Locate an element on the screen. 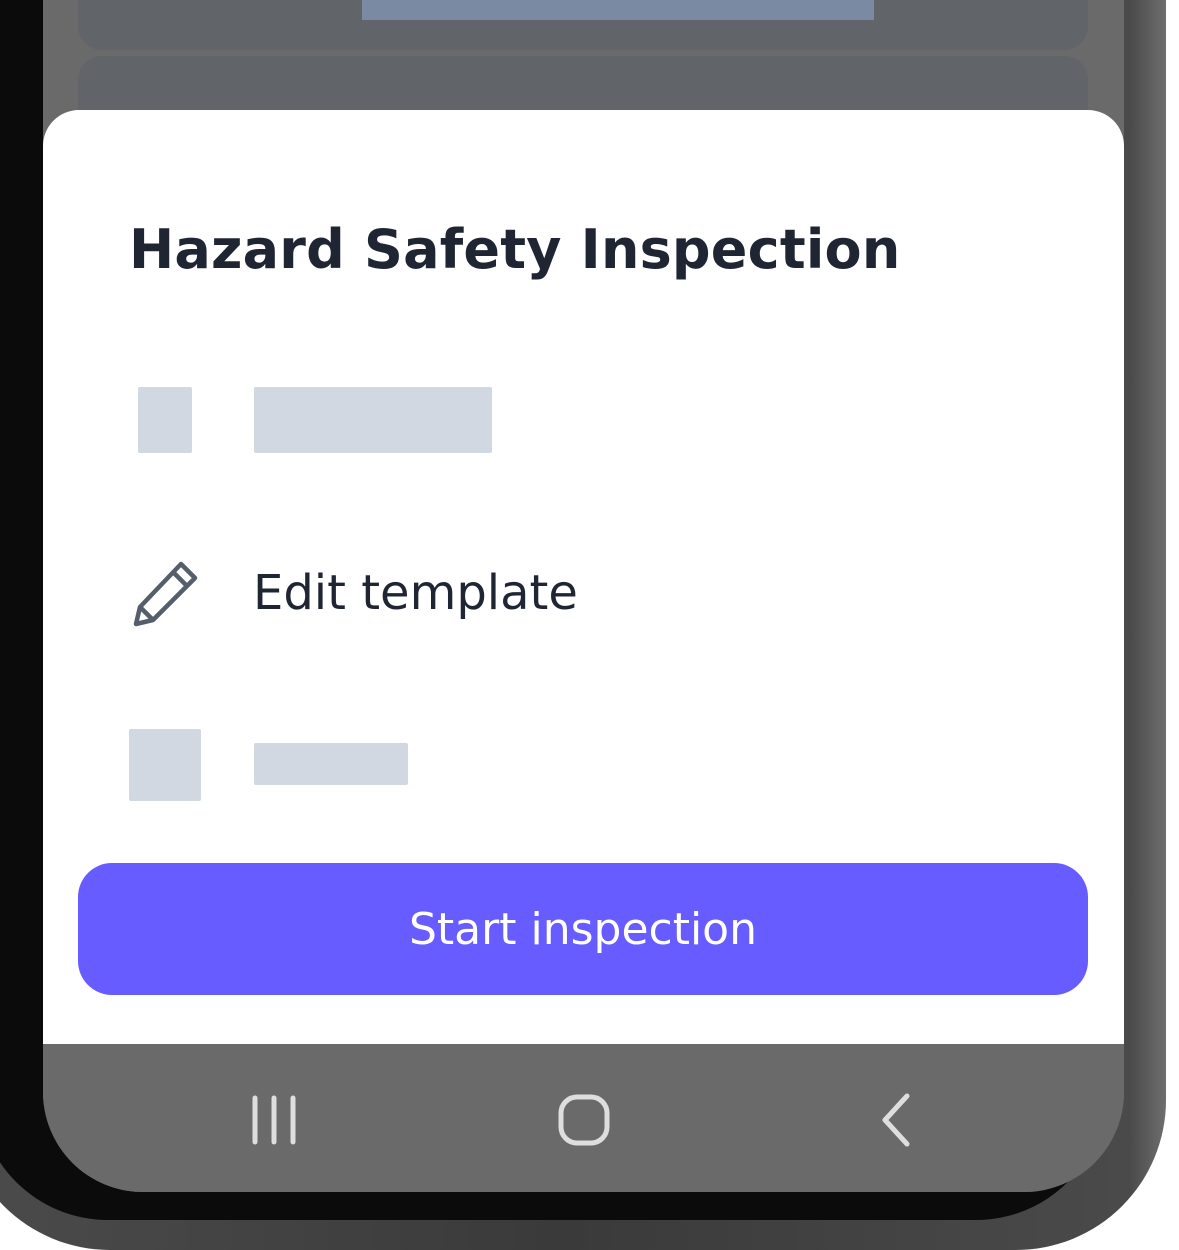  background-list-item is located at coordinates (583, 25).